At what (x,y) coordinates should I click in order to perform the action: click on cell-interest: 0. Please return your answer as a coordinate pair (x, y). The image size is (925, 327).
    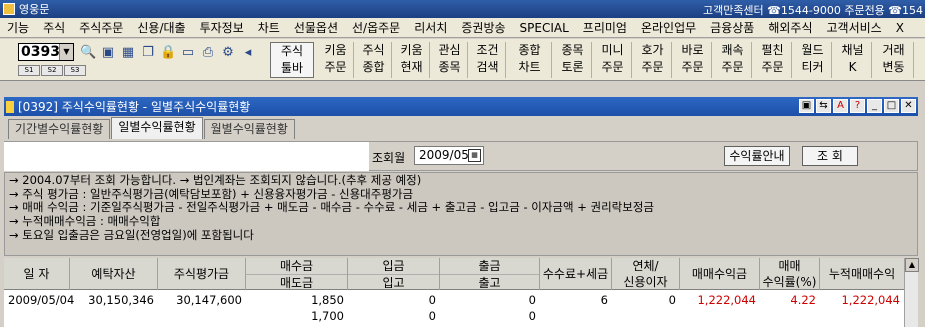
    Looking at the image, I should click on (672, 300).